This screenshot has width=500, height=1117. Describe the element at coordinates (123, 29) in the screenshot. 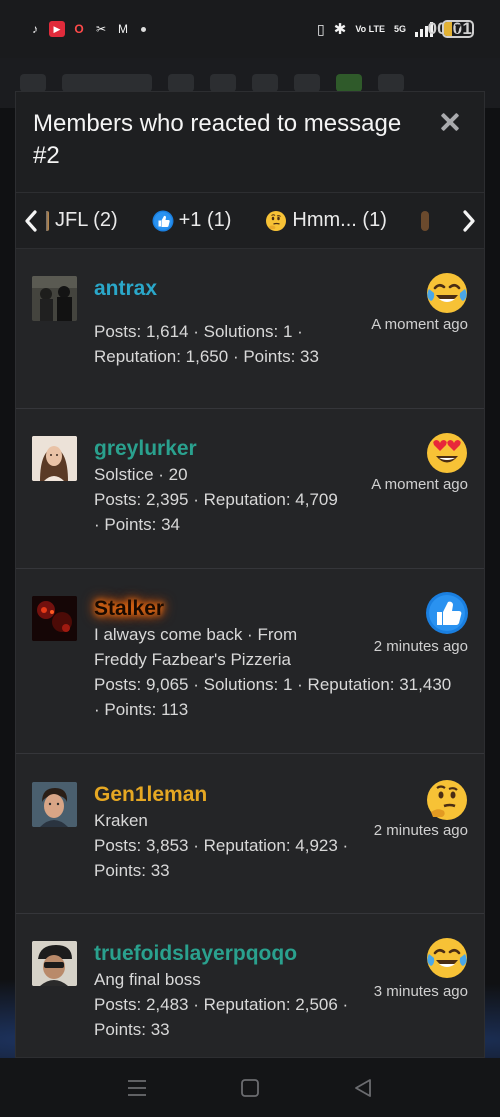

I see `gmail-icon: M` at that location.